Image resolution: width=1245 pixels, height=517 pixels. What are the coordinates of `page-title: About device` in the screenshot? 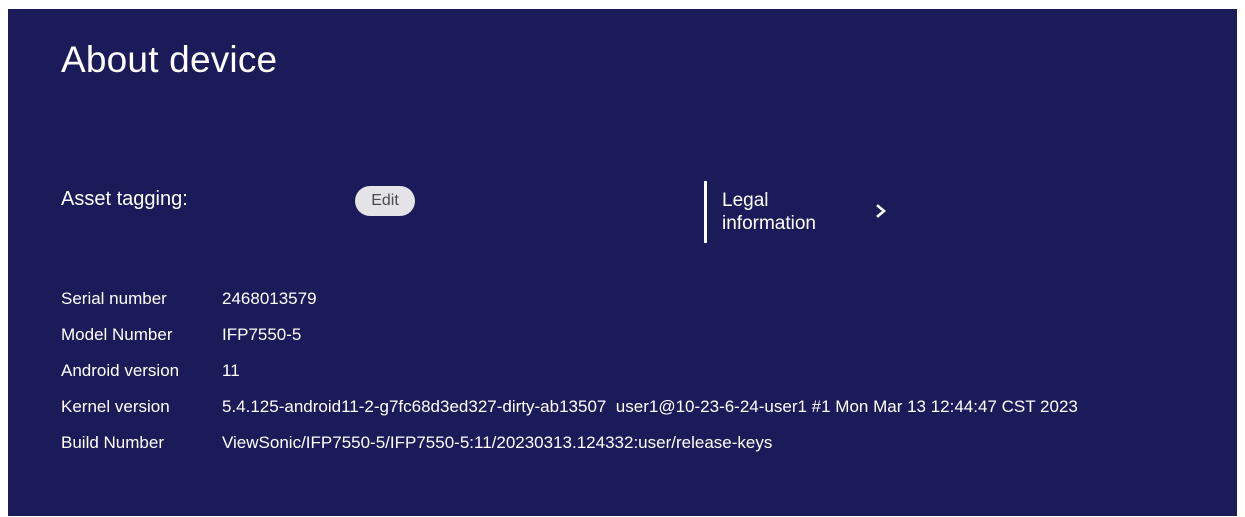 It's located at (169, 59).